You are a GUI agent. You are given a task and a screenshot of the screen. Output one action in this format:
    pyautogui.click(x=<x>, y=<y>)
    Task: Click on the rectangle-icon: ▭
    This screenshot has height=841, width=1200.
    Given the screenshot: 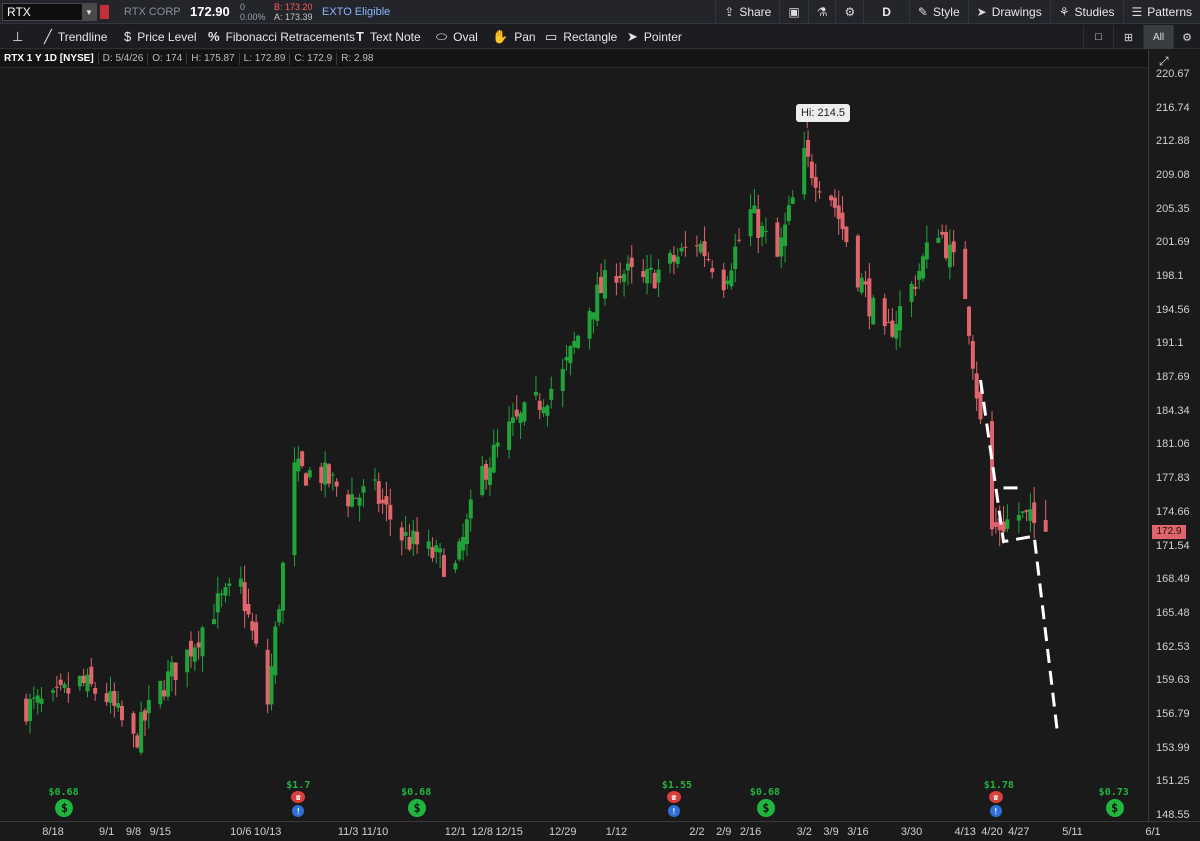 What is the action you would take?
    pyautogui.click(x=551, y=36)
    